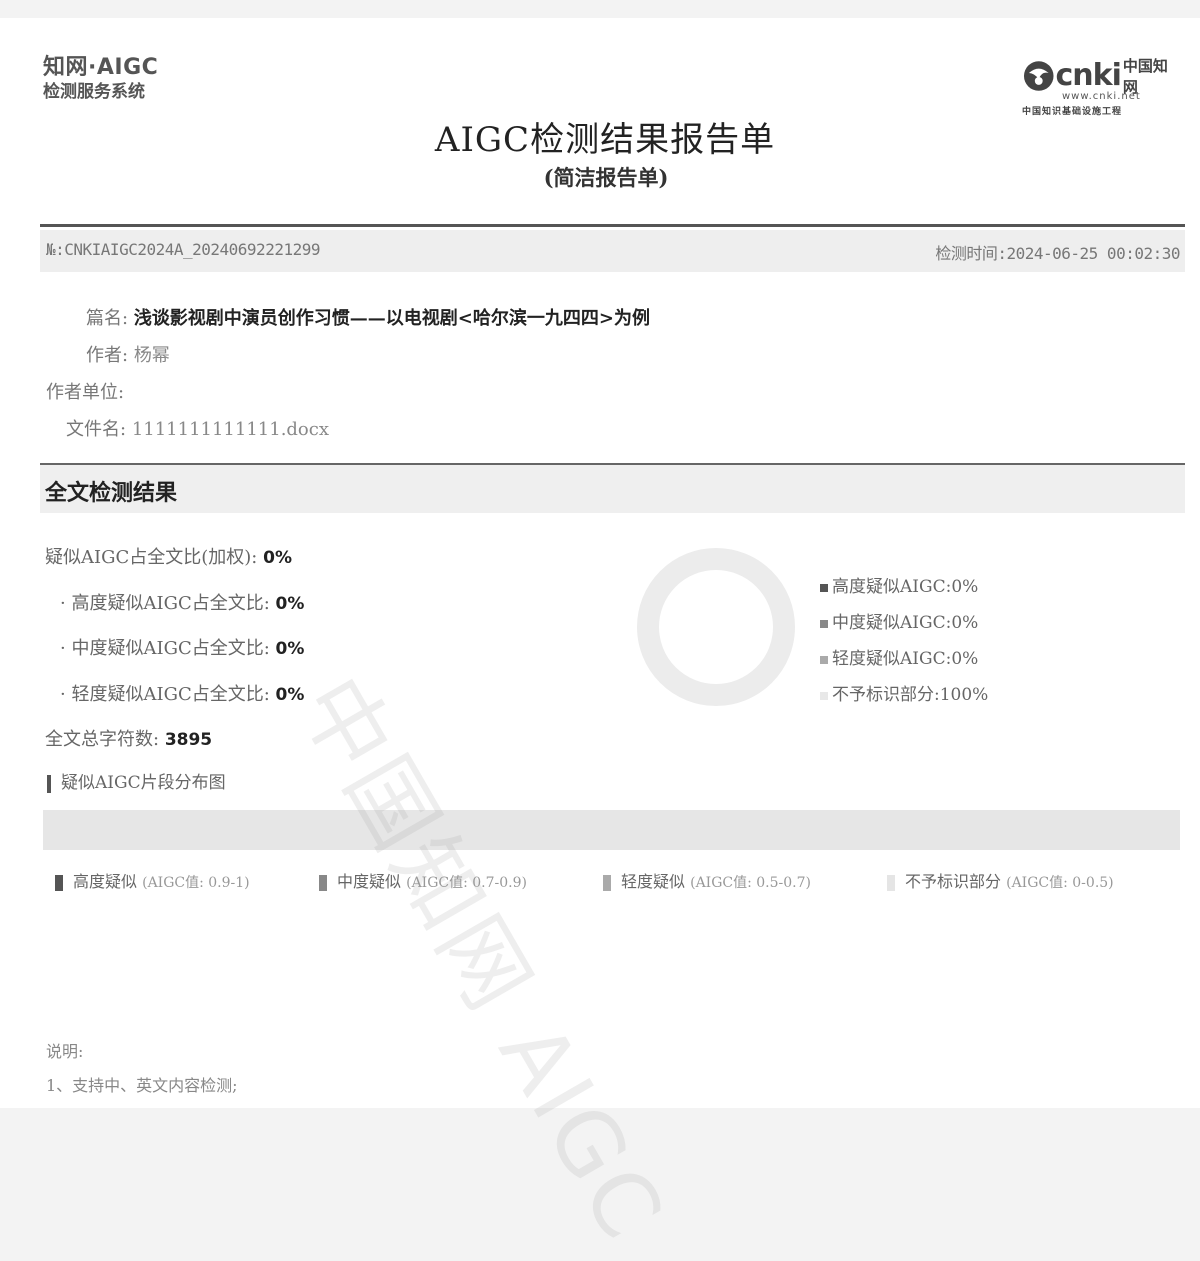 The image size is (1200, 1261). What do you see at coordinates (953, 881) in the screenshot?
I see `dist-legend-none-label: 不予标识部分` at bounding box center [953, 881].